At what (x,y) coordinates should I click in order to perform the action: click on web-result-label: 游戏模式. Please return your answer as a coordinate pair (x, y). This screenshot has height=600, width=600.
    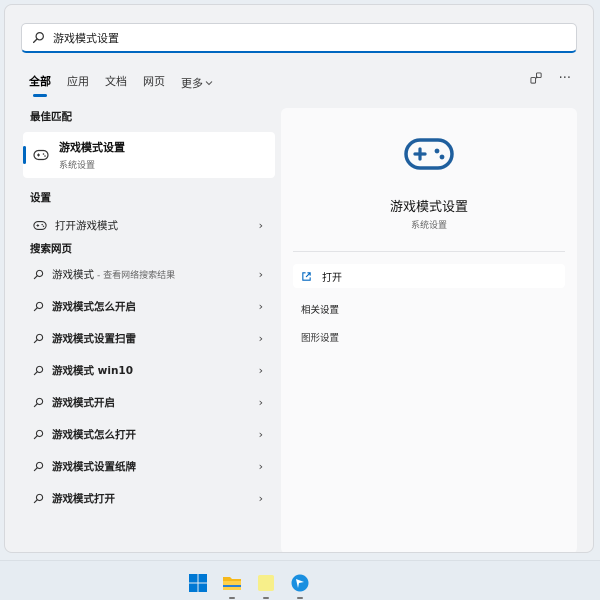
    Looking at the image, I should click on (73, 274).